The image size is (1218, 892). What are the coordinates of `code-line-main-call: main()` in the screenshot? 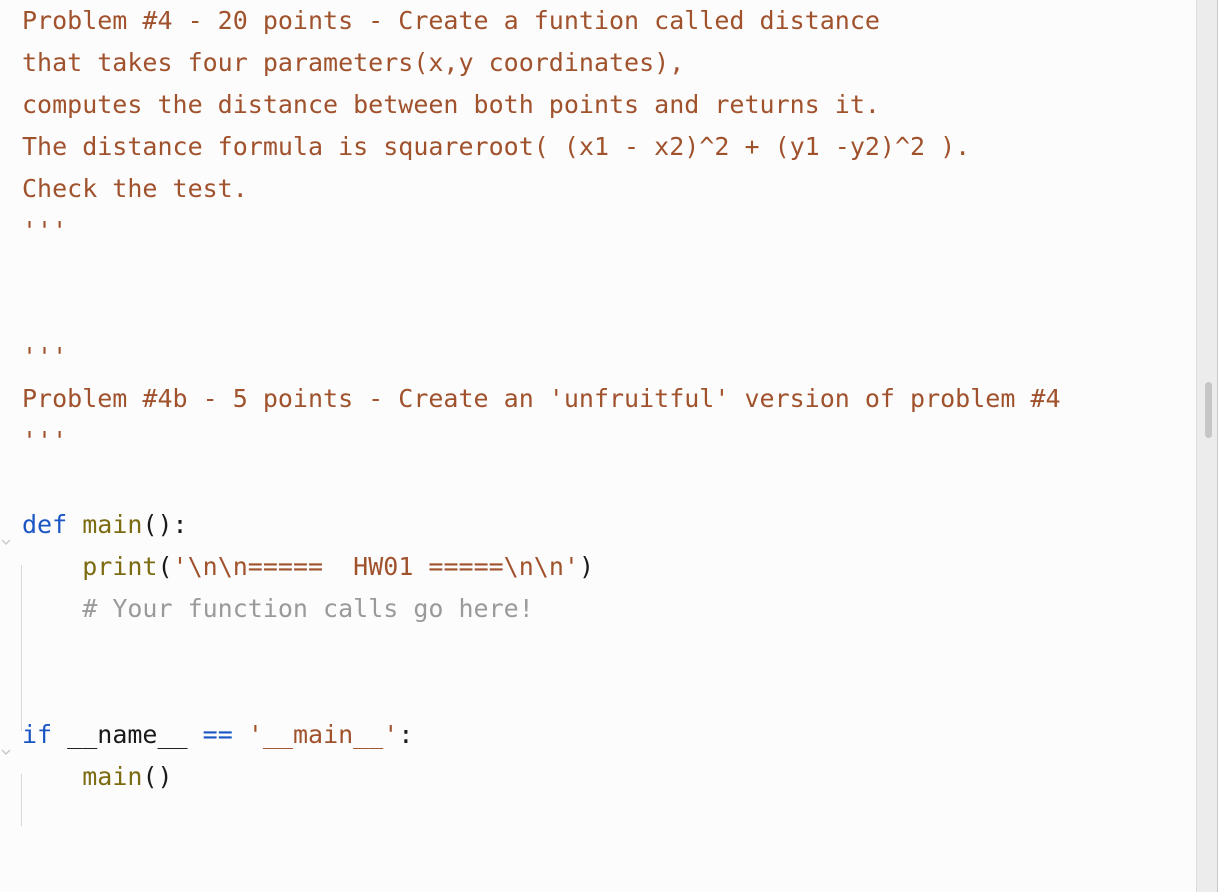 It's located at (598, 777).